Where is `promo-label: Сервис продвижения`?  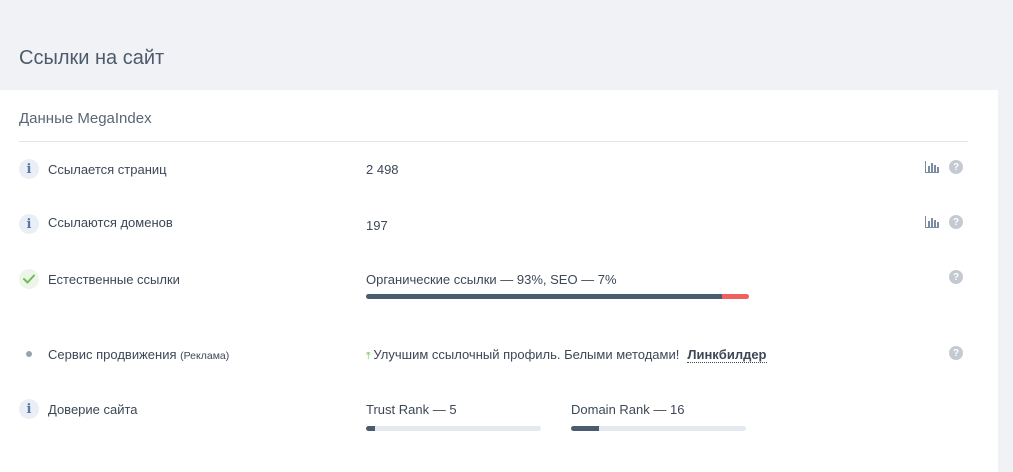 promo-label: Сервис продвижения is located at coordinates (112, 354).